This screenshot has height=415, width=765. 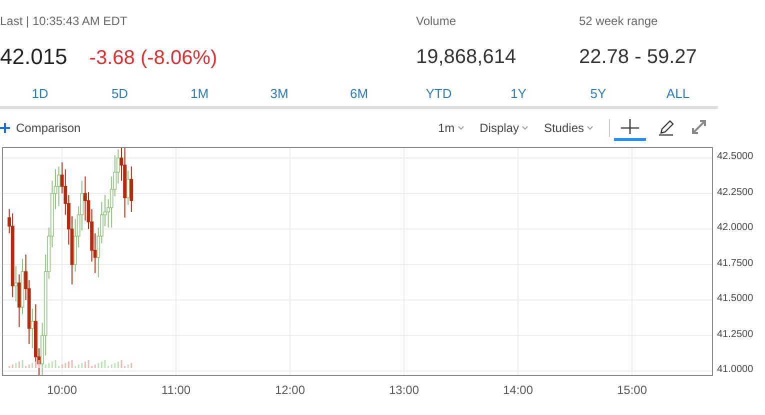 I want to click on range-tab: 5Y, so click(x=598, y=94).